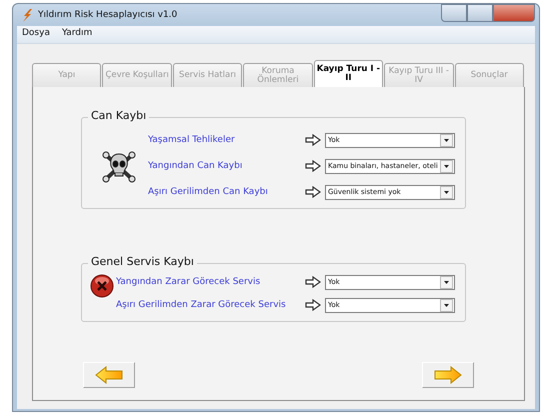 The image size is (548, 414). What do you see at coordinates (196, 166) in the screenshot?
I see `field-label: Yangından Can Kaybı` at bounding box center [196, 166].